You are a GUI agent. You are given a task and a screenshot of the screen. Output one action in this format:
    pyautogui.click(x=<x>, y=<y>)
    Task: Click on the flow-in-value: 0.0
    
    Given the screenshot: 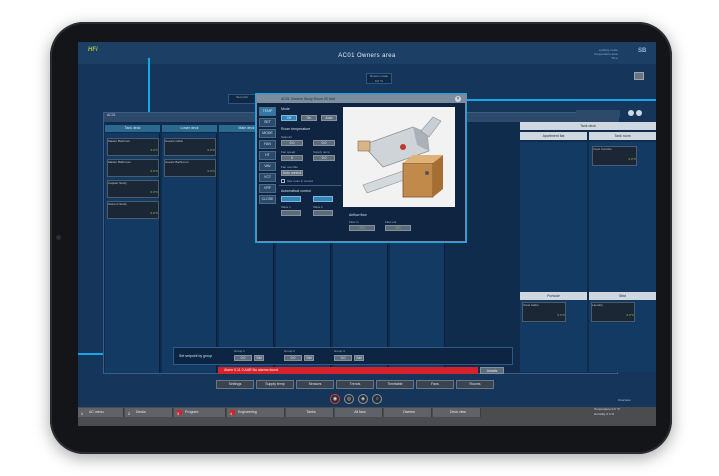 What is the action you would take?
    pyautogui.click(x=362, y=228)
    